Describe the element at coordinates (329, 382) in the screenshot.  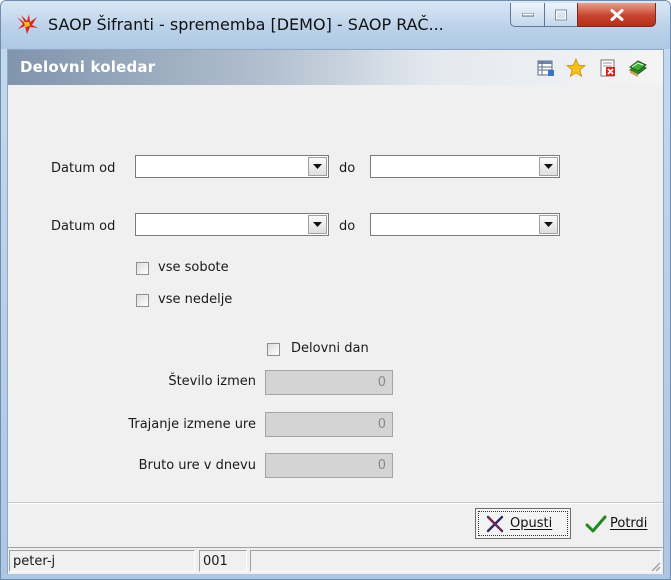
I see `shift-count-field: 0` at that location.